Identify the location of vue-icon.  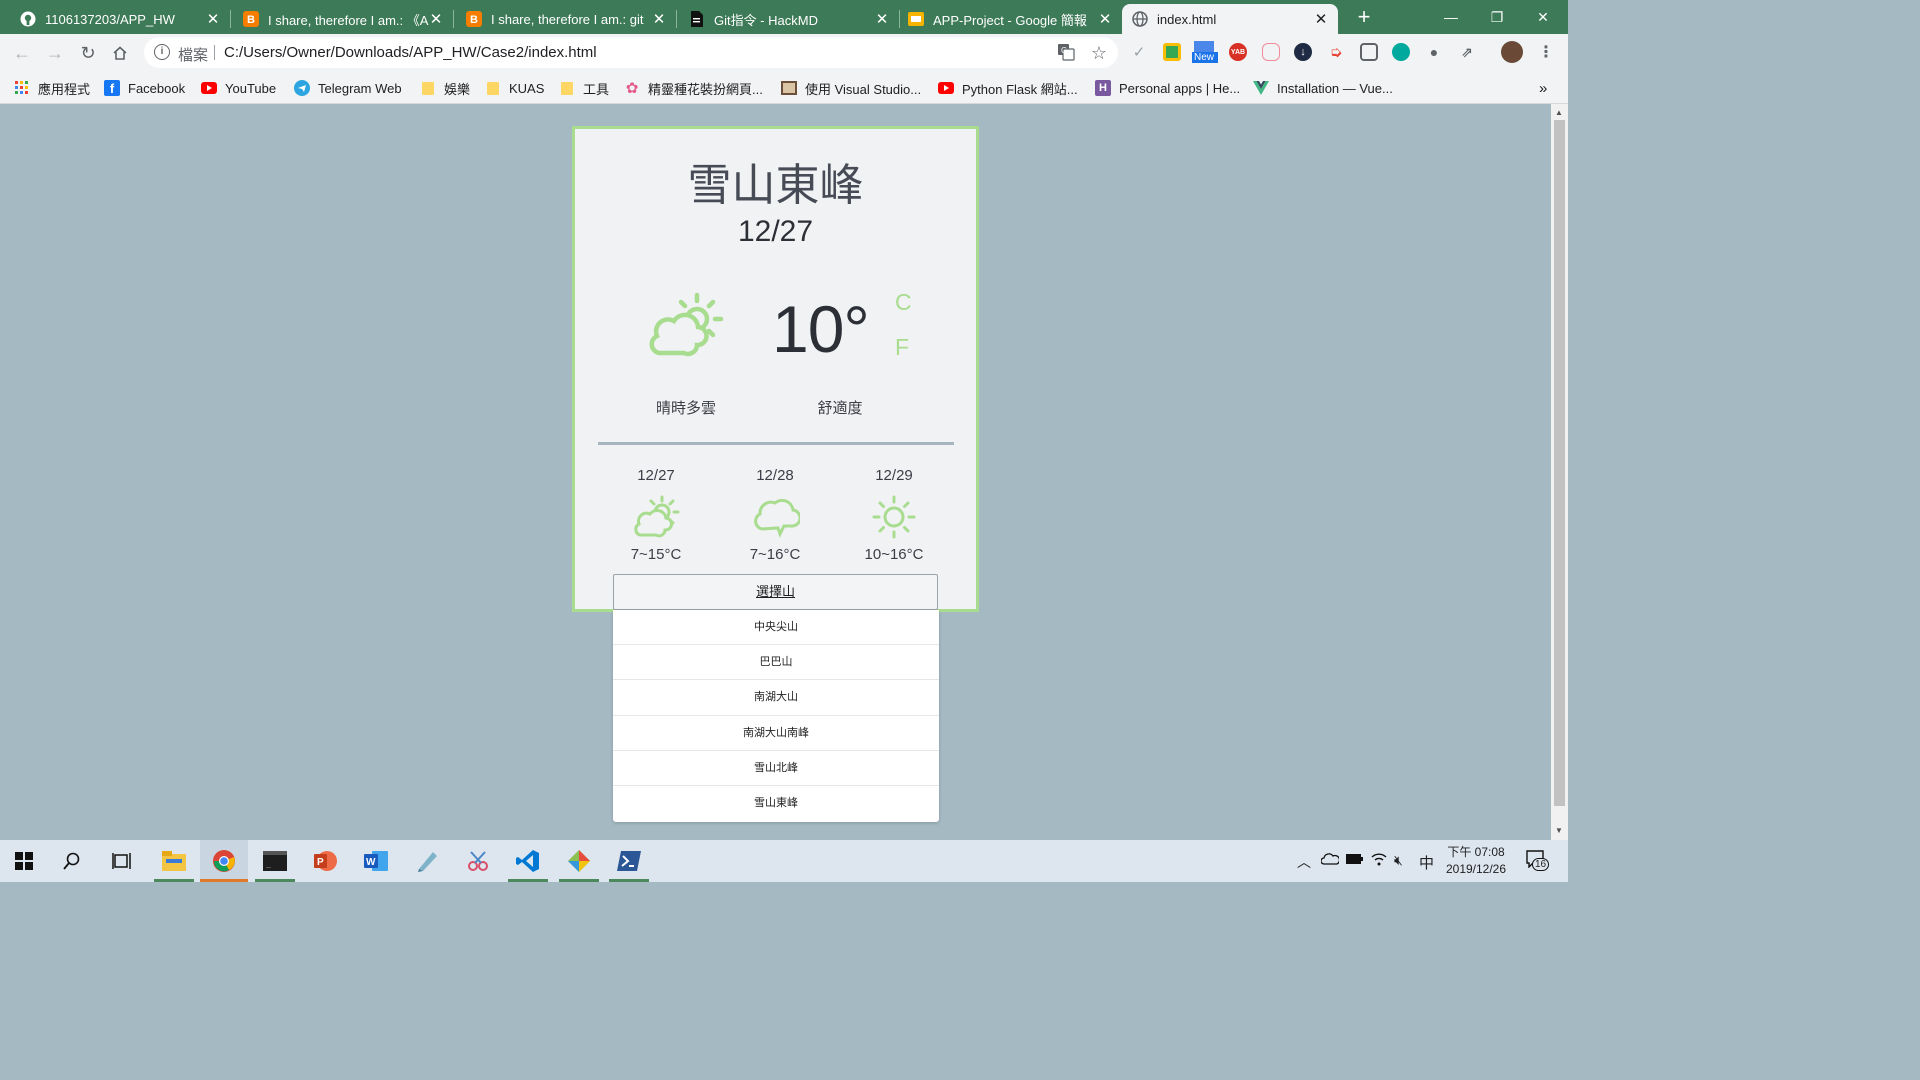
(1261, 88).